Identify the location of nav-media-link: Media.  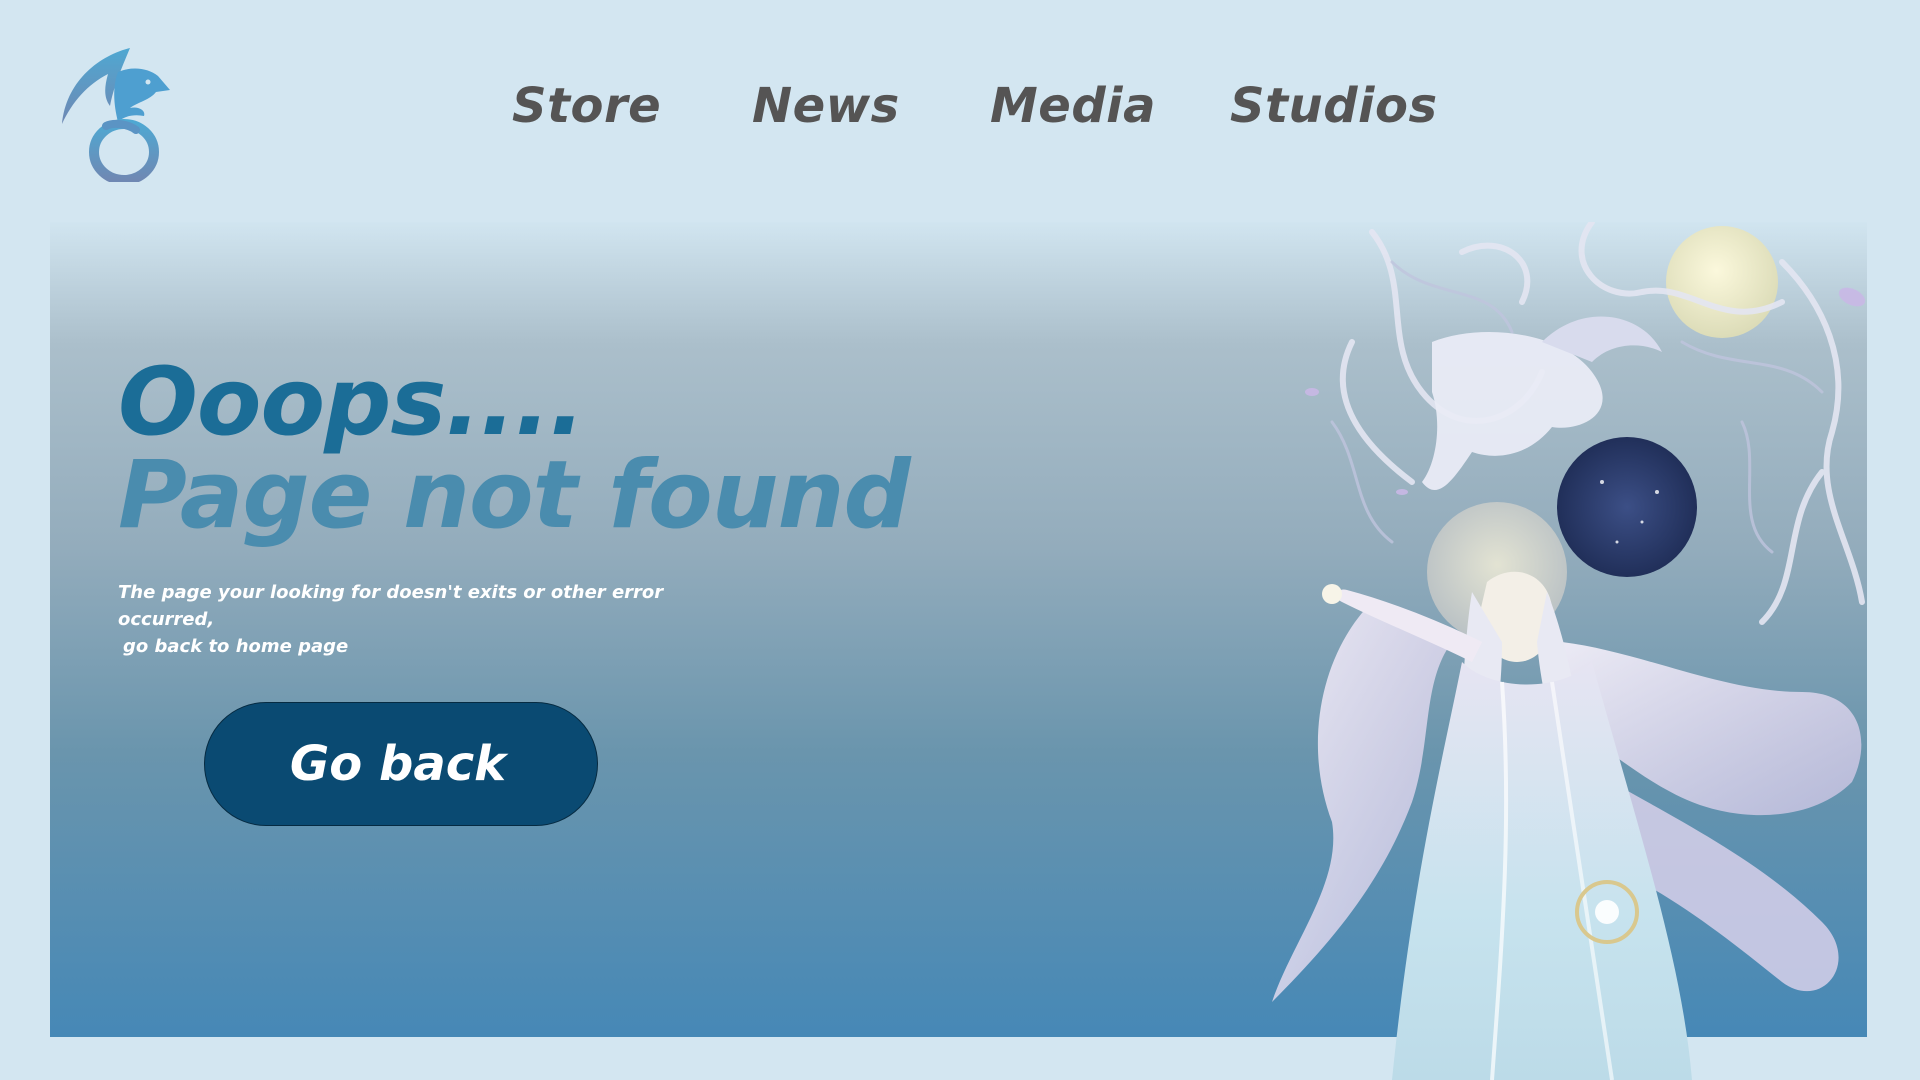
(1073, 106).